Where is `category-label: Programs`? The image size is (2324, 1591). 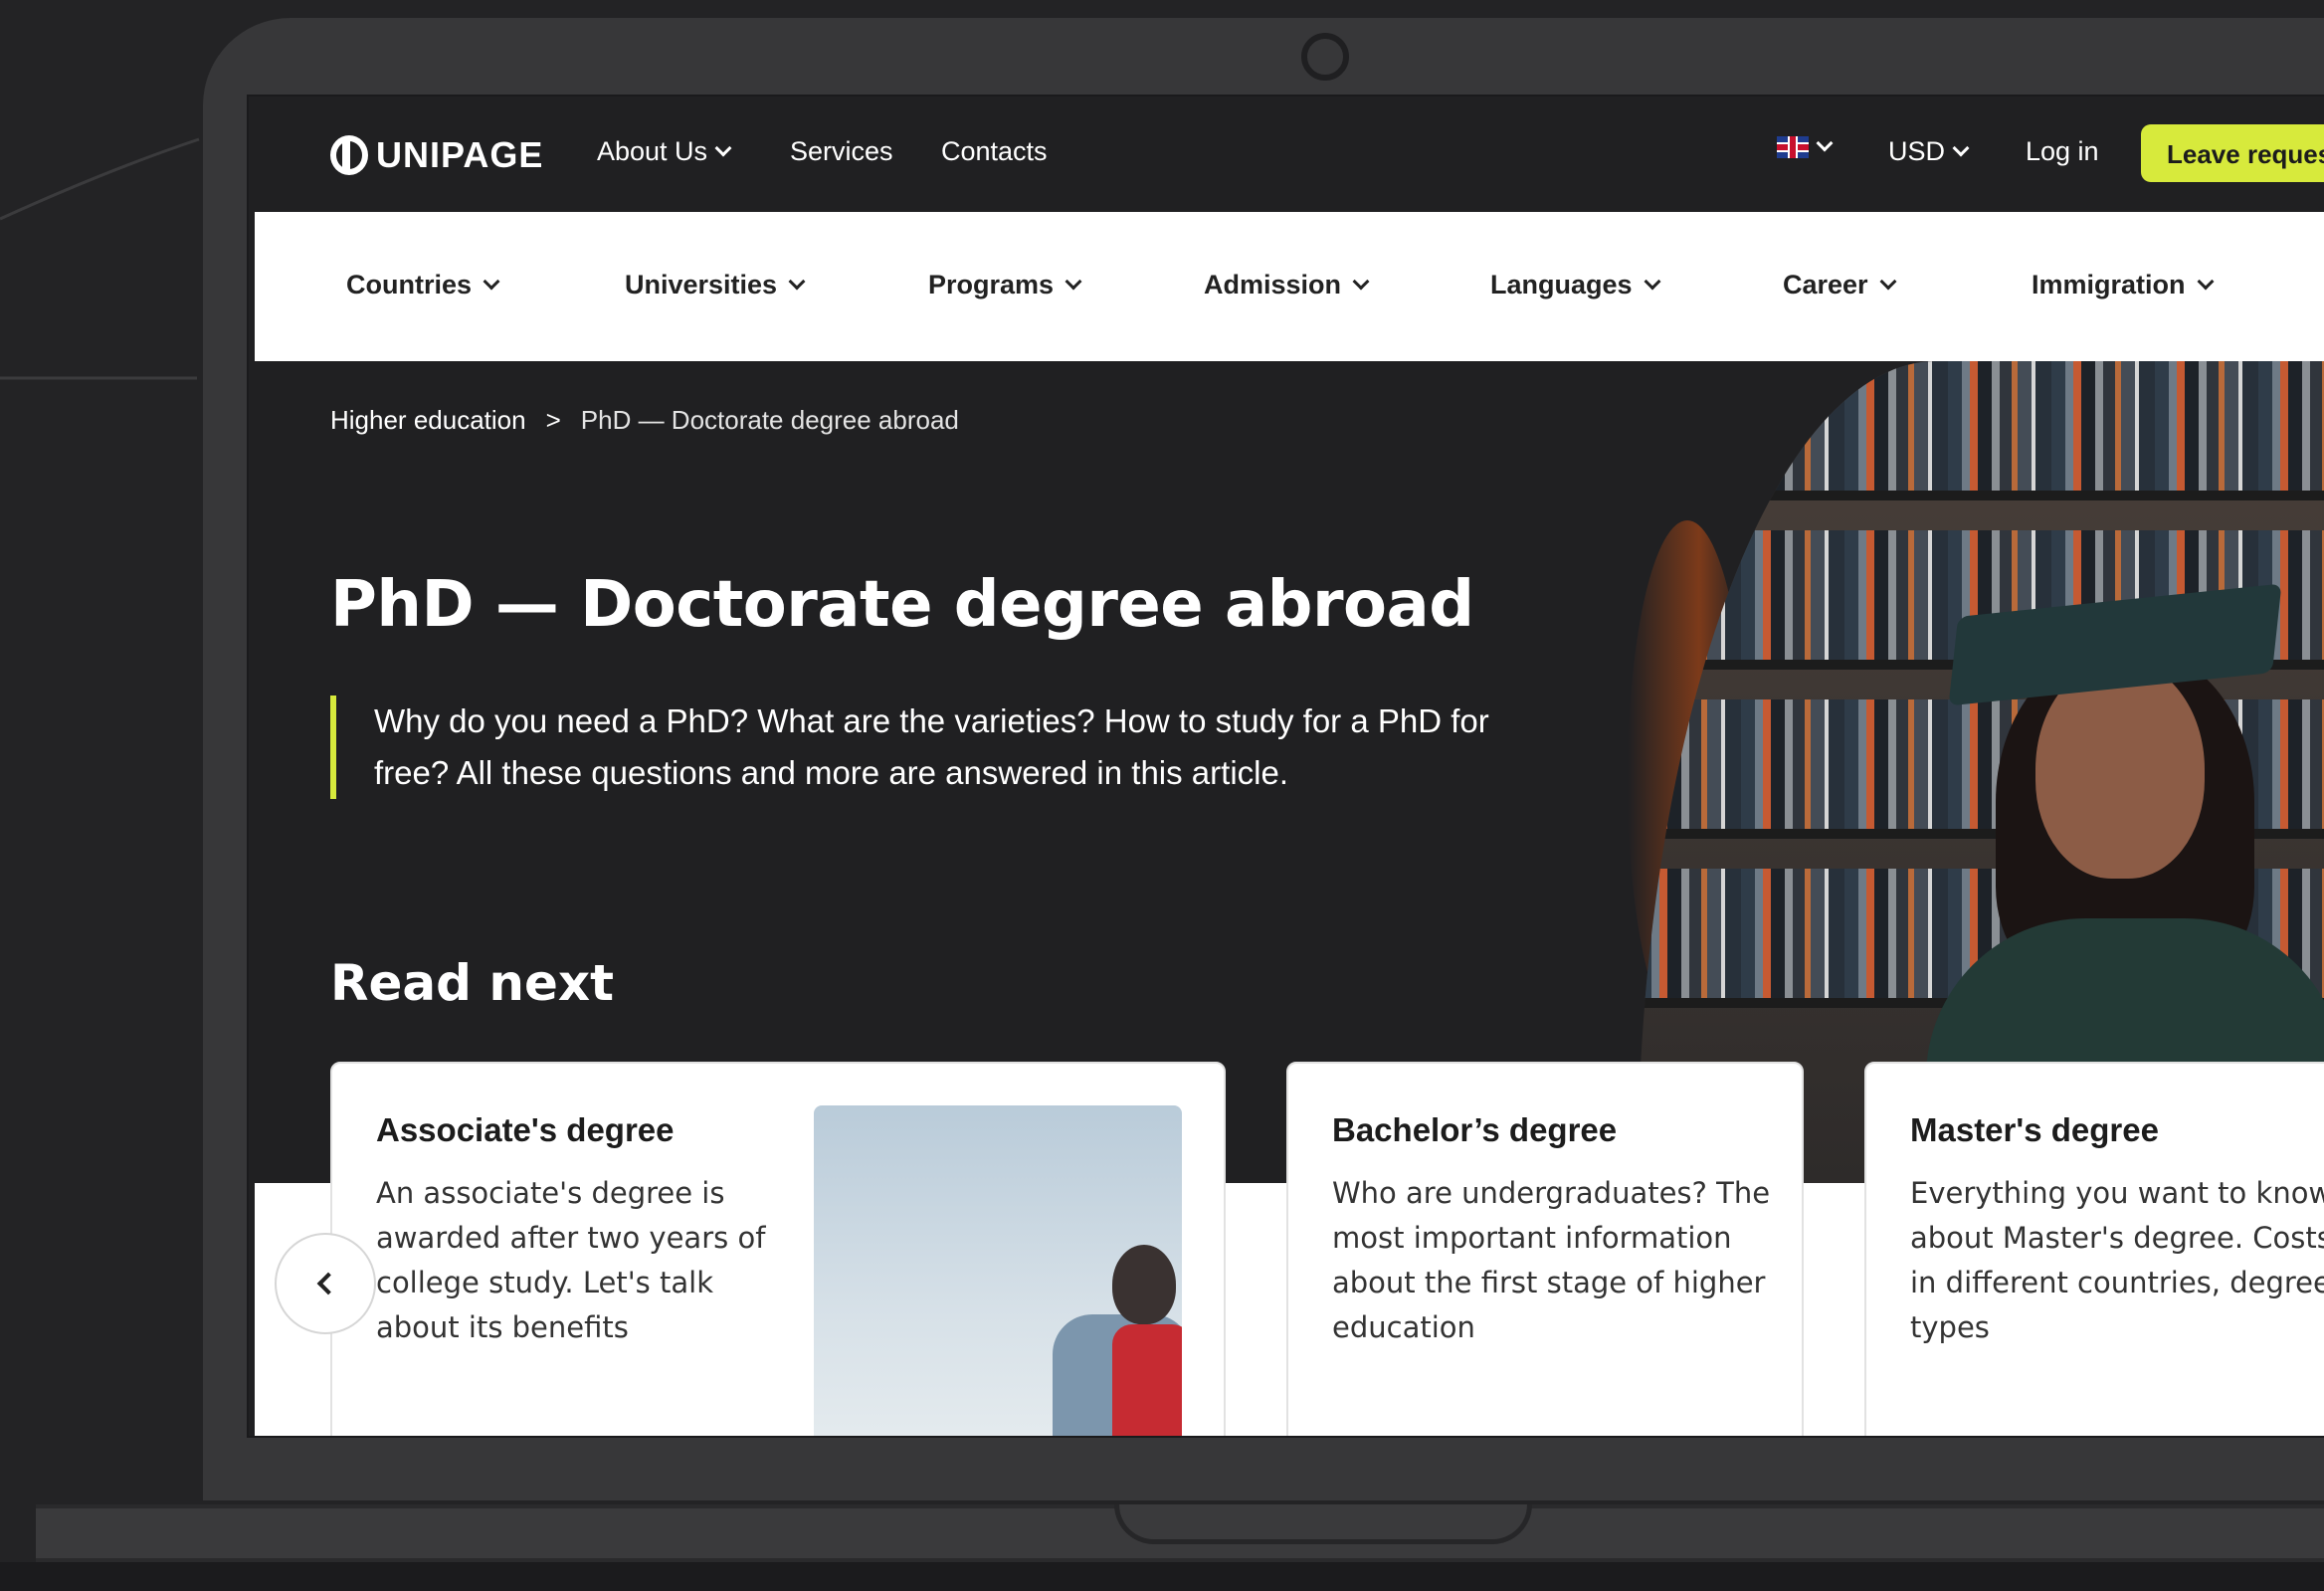
category-label: Programs is located at coordinates (991, 284).